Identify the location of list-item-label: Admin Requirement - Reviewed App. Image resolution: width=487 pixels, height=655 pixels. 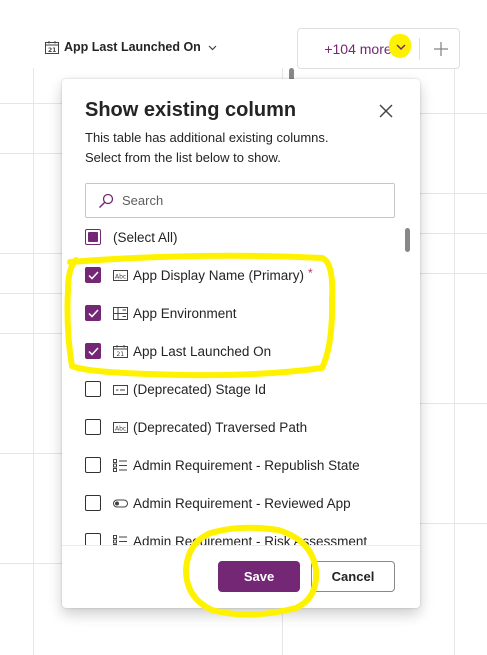
(242, 503).